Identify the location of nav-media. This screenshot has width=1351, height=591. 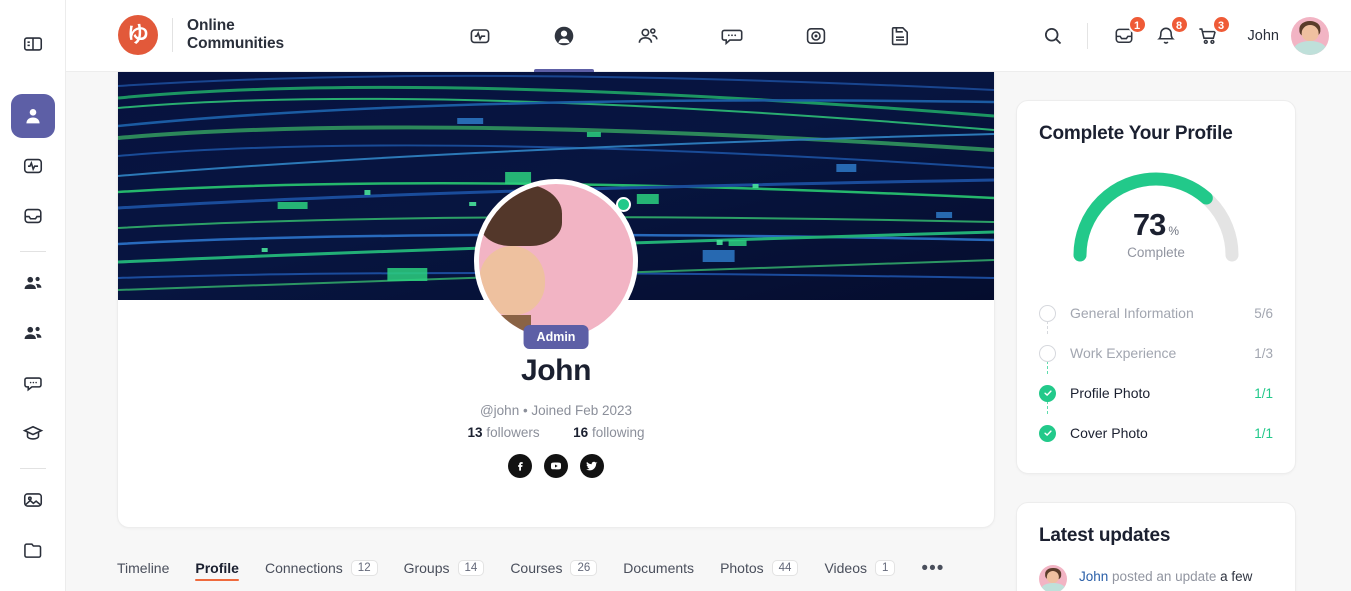
(816, 36).